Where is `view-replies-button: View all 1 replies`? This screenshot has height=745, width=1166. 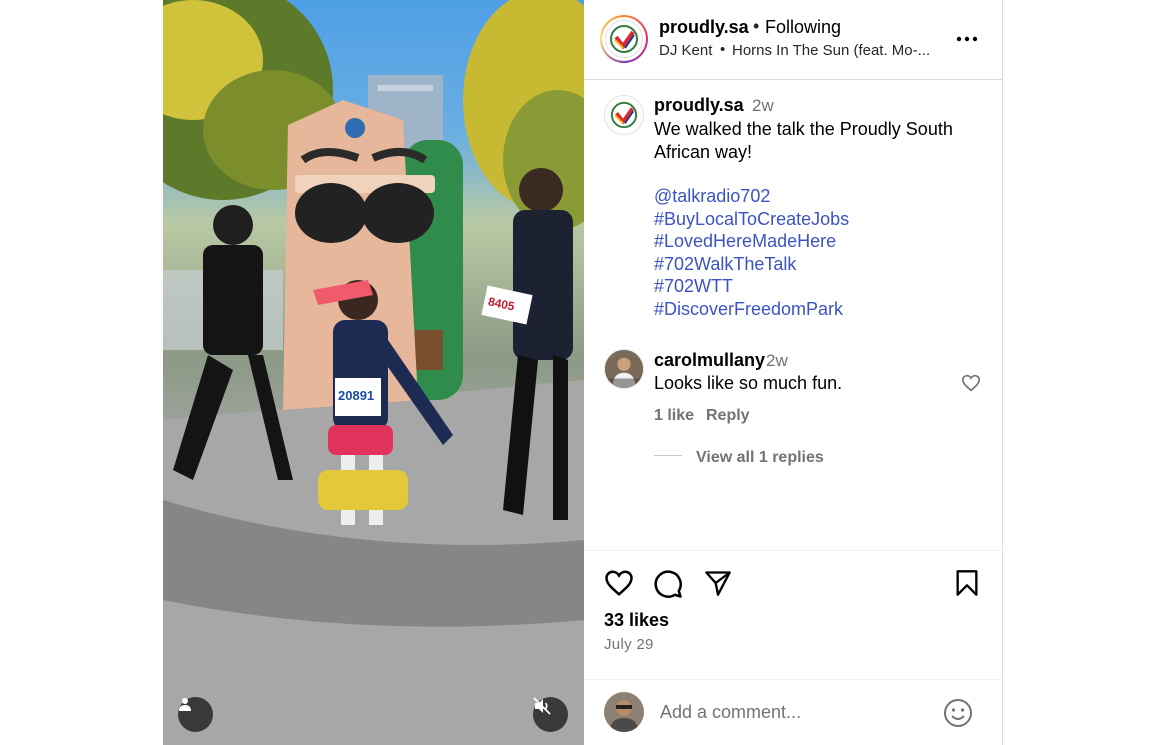 view-replies-button: View all 1 replies is located at coordinates (760, 458).